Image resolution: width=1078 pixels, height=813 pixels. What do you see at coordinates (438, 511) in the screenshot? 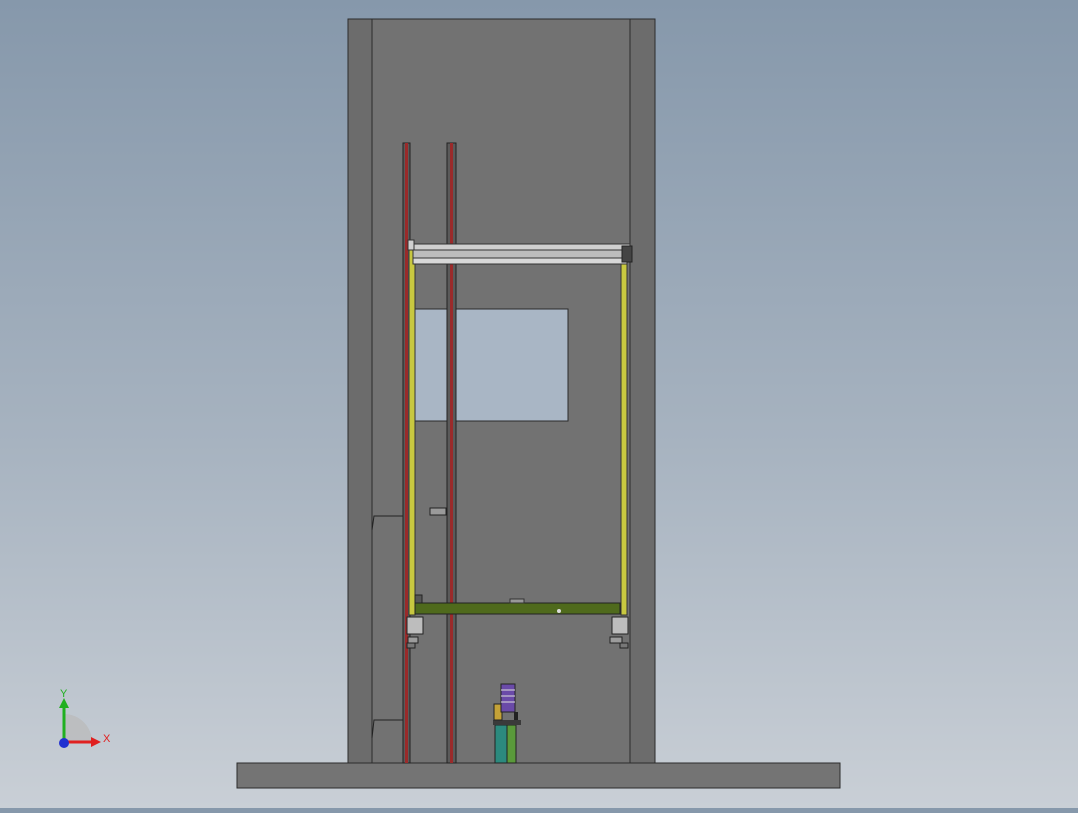
I see `rail-bracket` at bounding box center [438, 511].